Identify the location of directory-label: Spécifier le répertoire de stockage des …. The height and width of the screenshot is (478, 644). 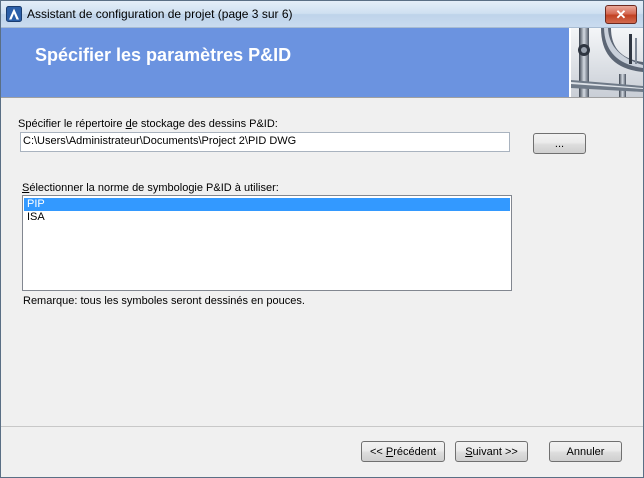
(148, 124).